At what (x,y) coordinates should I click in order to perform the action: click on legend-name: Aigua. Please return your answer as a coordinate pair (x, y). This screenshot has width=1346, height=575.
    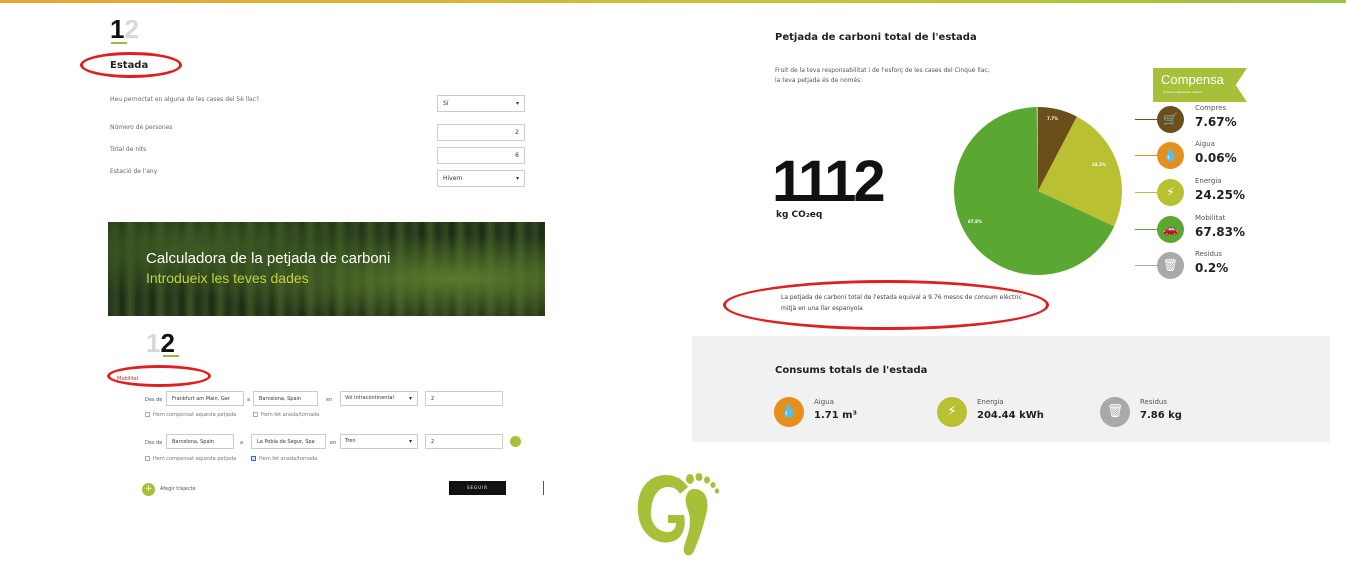
    Looking at the image, I should click on (1205, 144).